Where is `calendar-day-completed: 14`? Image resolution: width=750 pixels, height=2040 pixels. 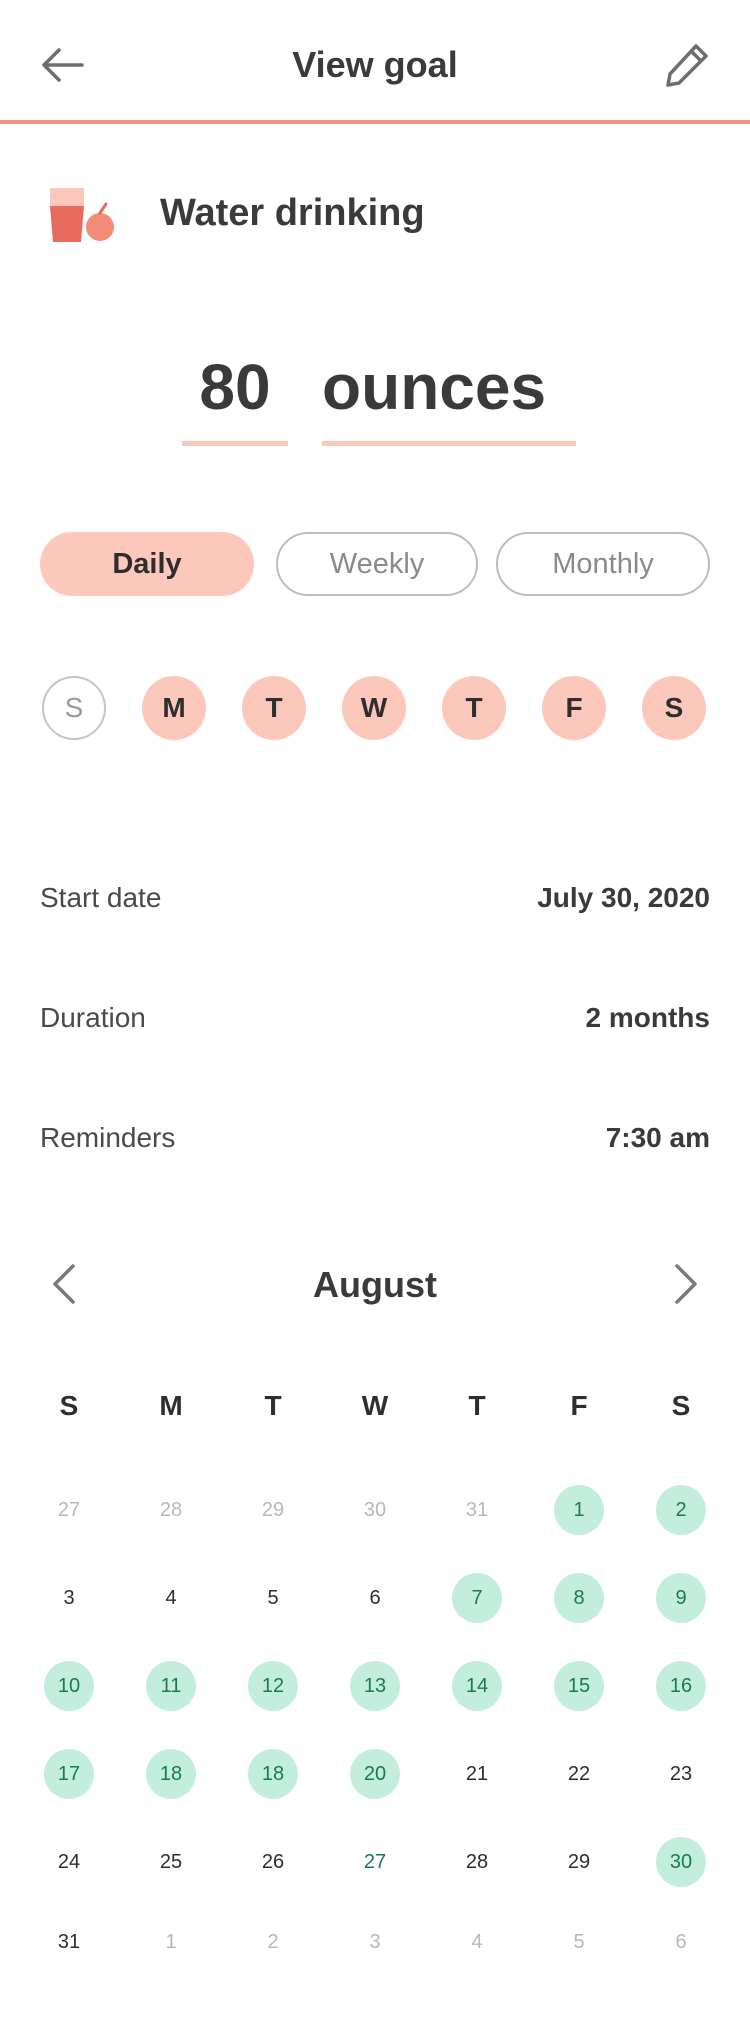
calendar-day-completed: 14 is located at coordinates (477, 1686).